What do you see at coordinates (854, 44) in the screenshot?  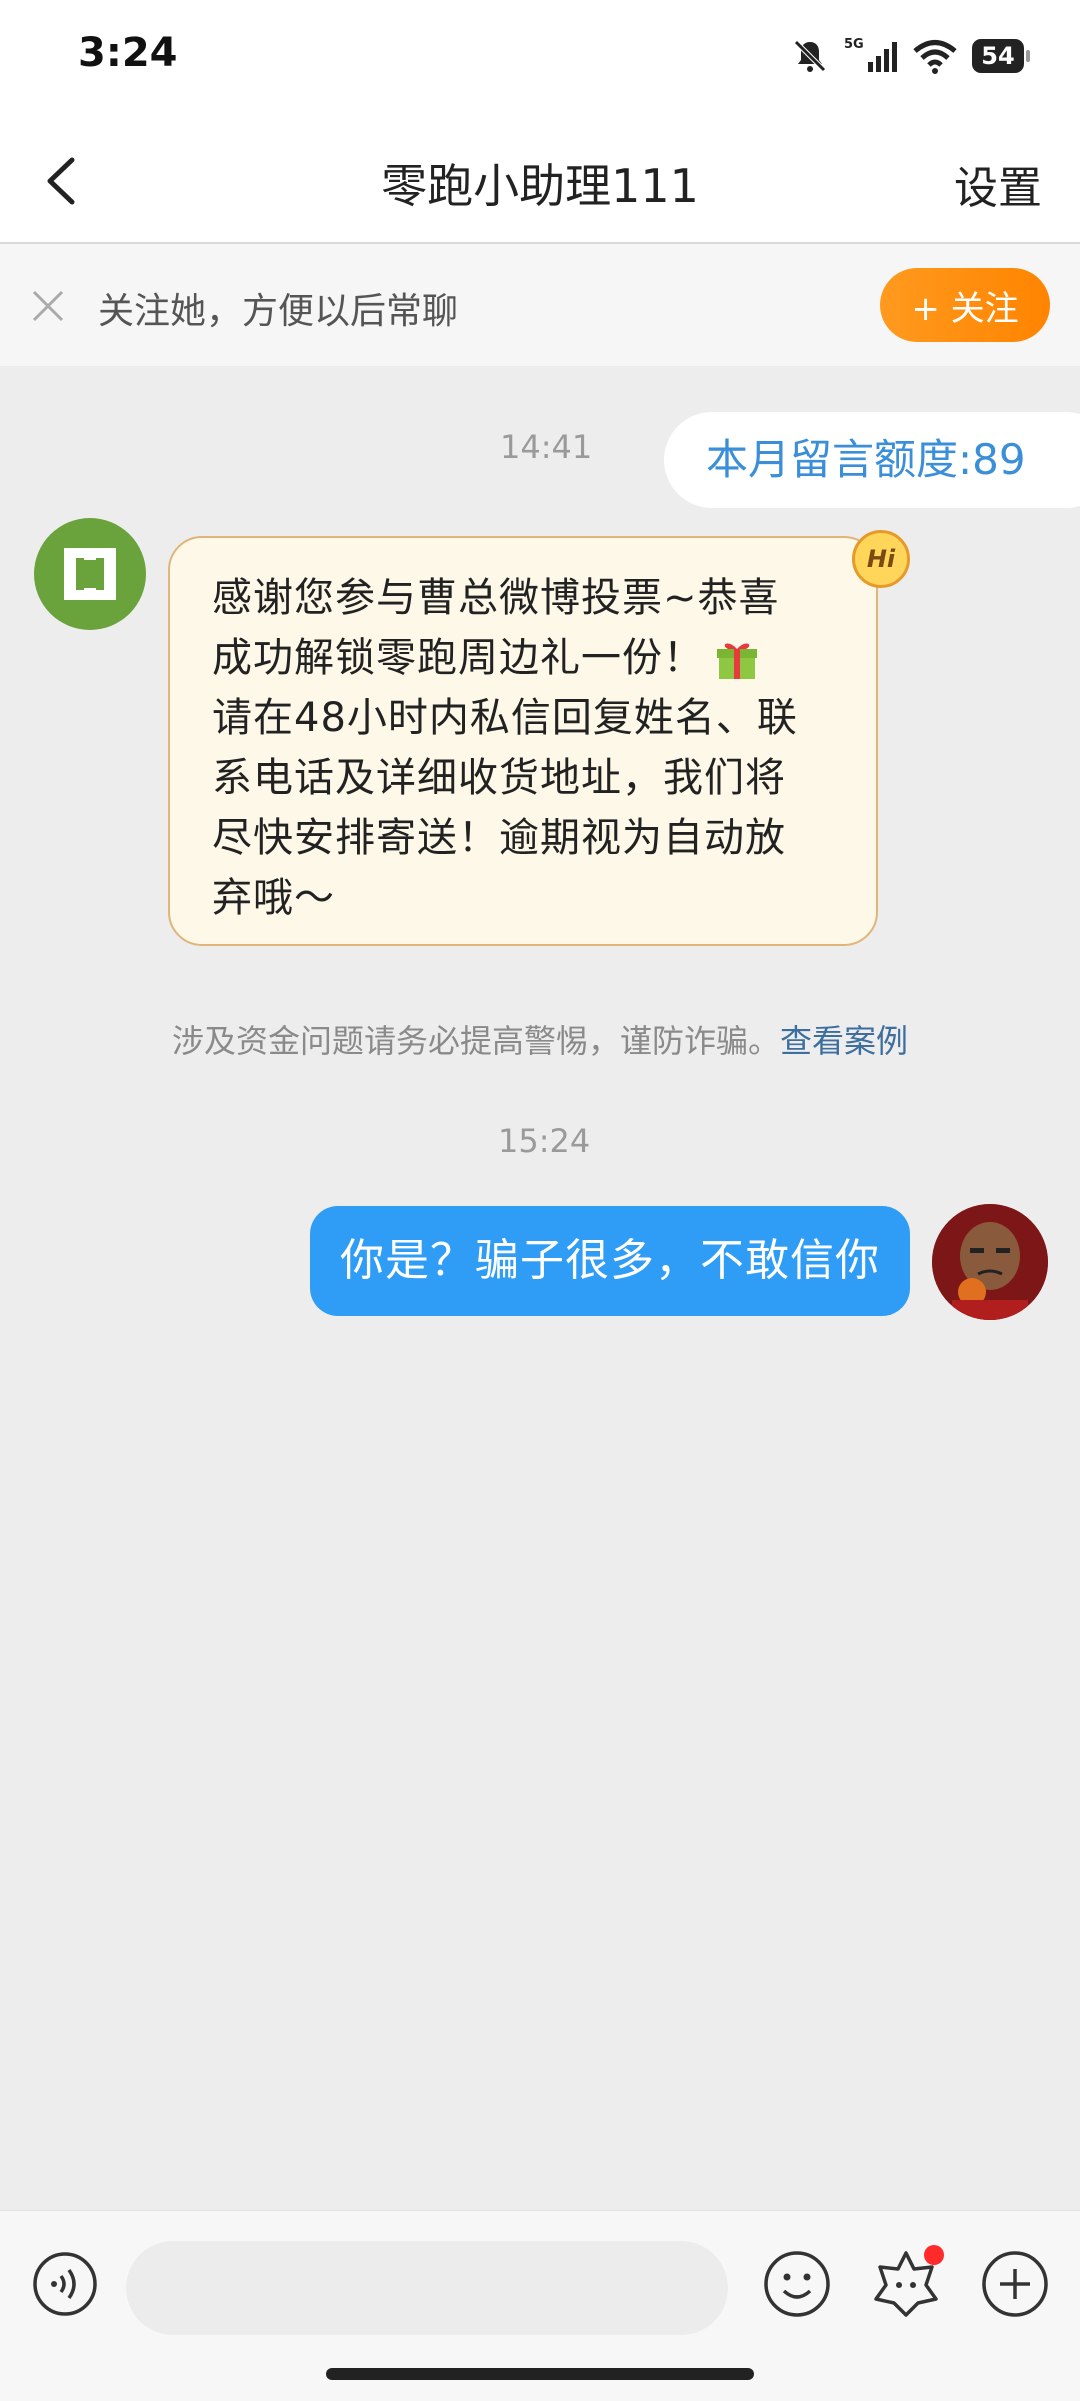 I see `network-label: 5G` at bounding box center [854, 44].